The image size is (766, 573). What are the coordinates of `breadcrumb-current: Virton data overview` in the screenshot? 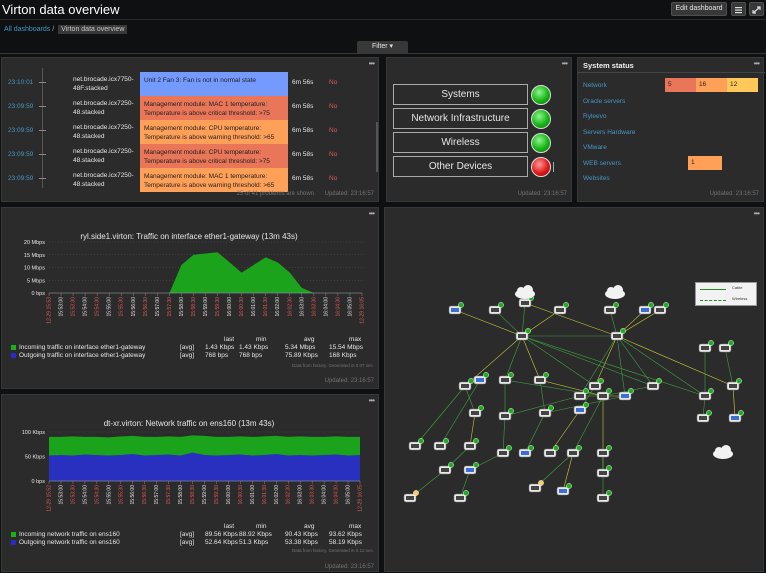 It's located at (92, 29).